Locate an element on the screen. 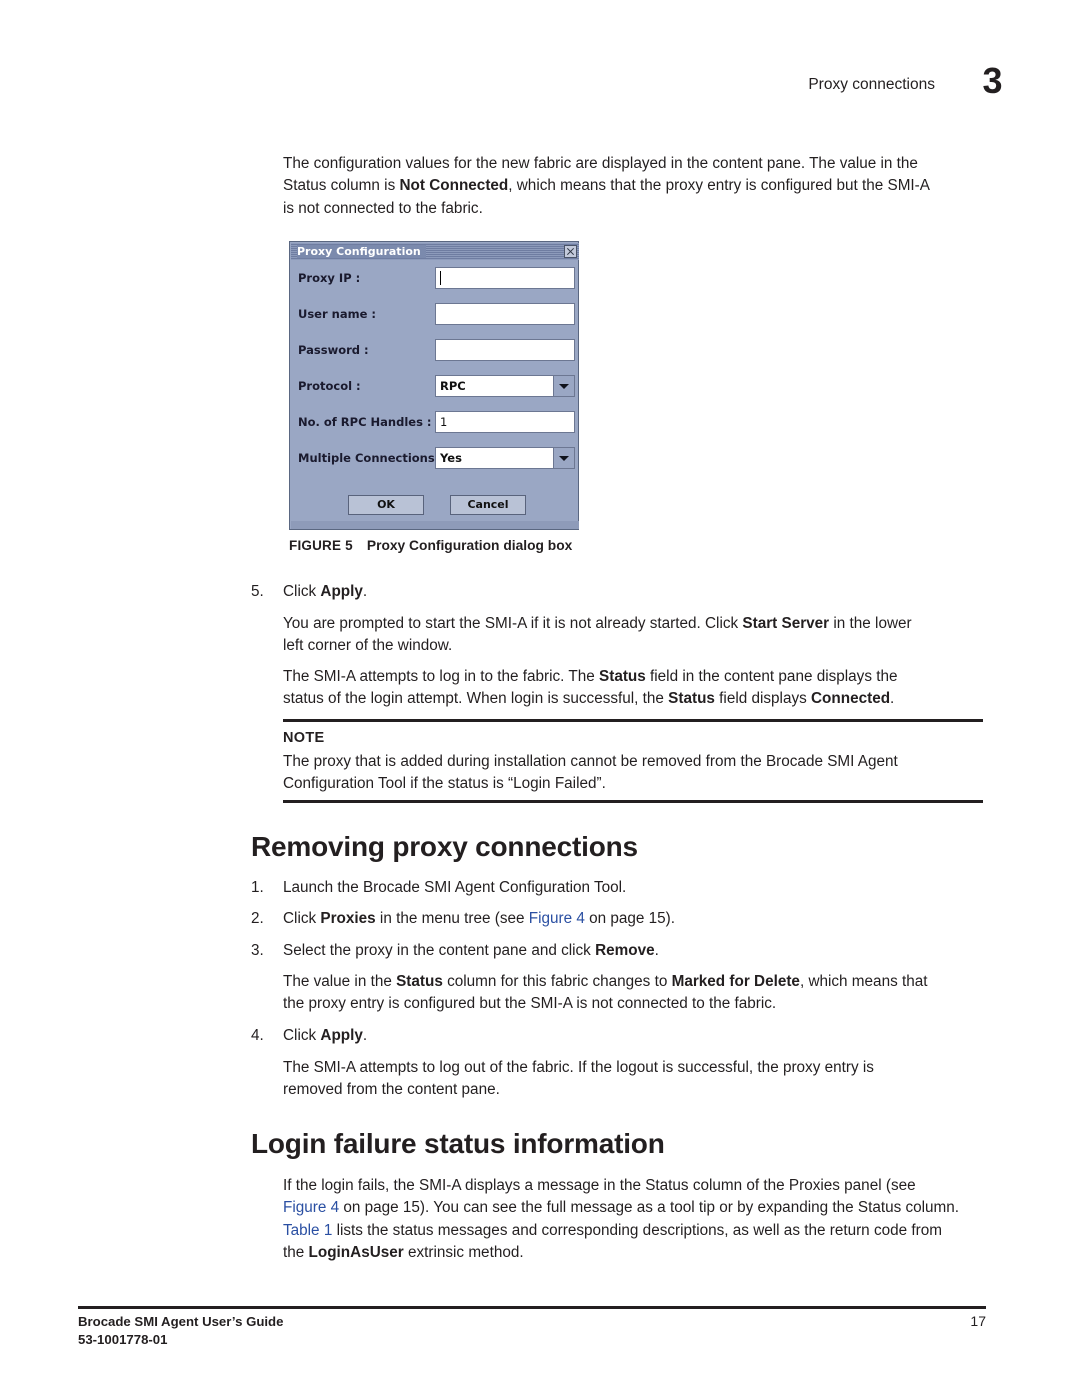 The image size is (1080, 1397). dialog-bottom-bar is located at coordinates (435, 525).